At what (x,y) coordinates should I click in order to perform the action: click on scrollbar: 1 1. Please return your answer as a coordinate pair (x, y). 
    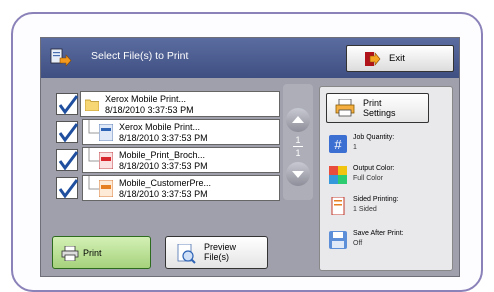
    Looking at the image, I should click on (298, 142).